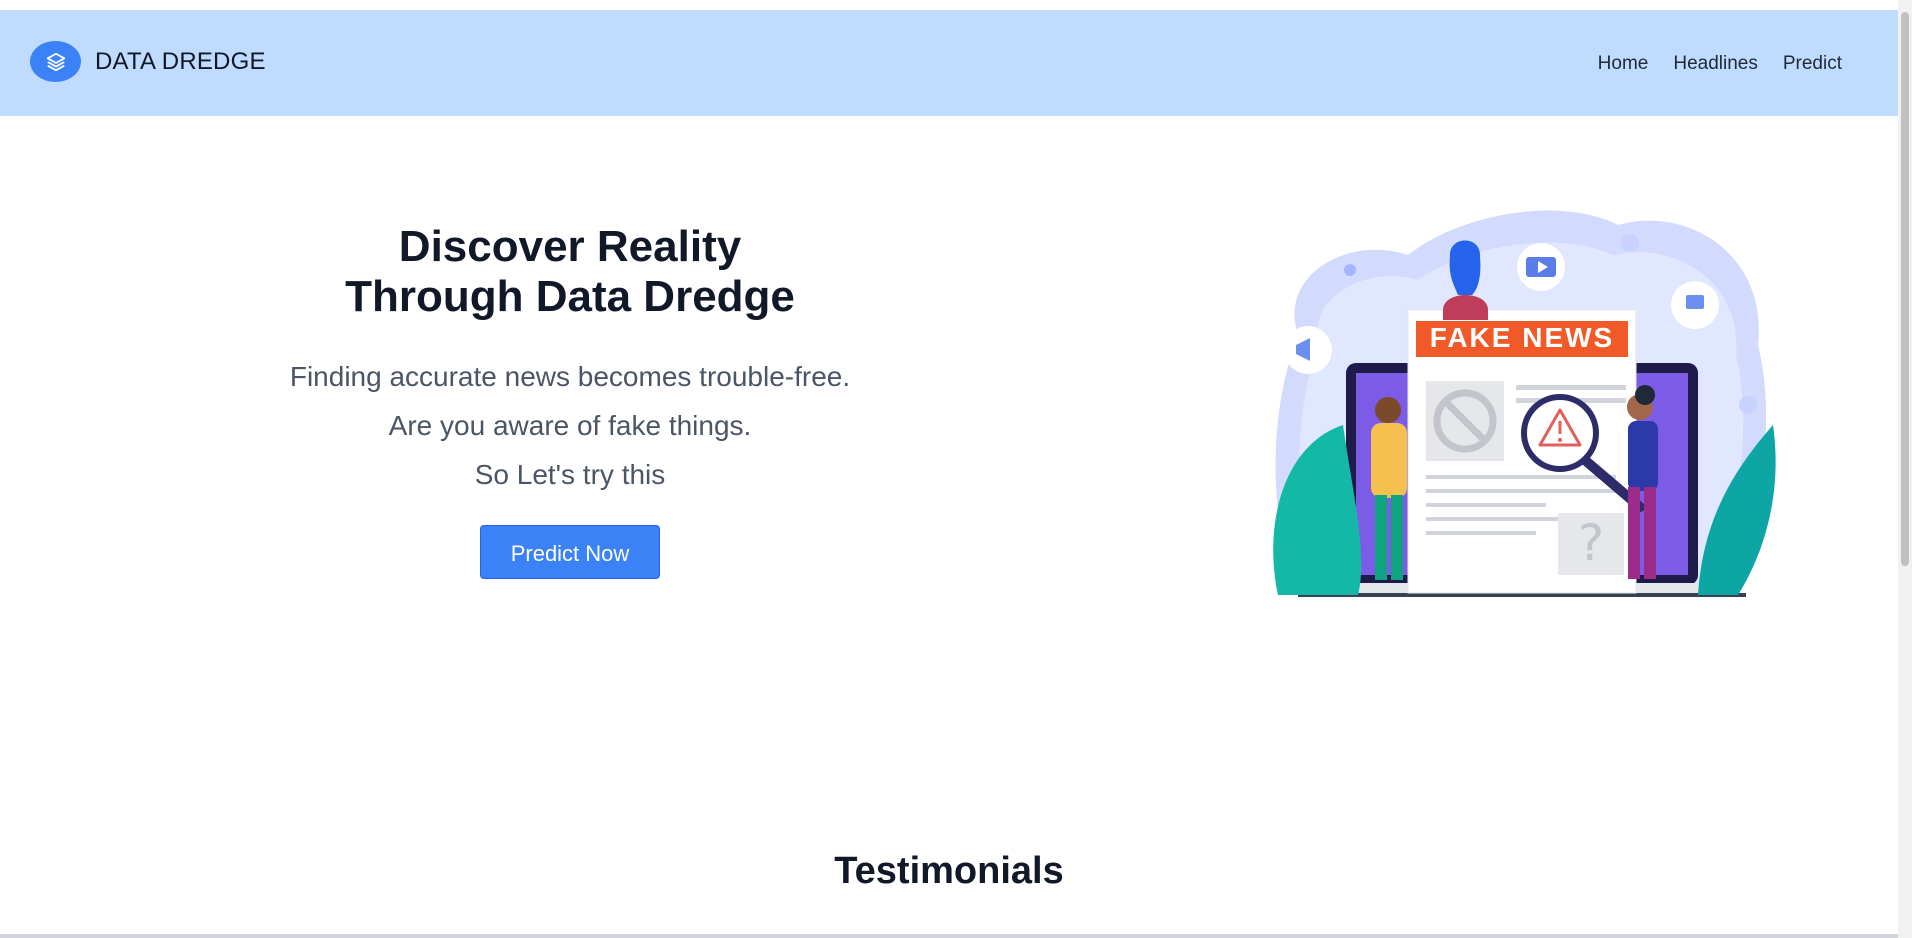  I want to click on nav-headlines: Headlines, so click(1715, 64).